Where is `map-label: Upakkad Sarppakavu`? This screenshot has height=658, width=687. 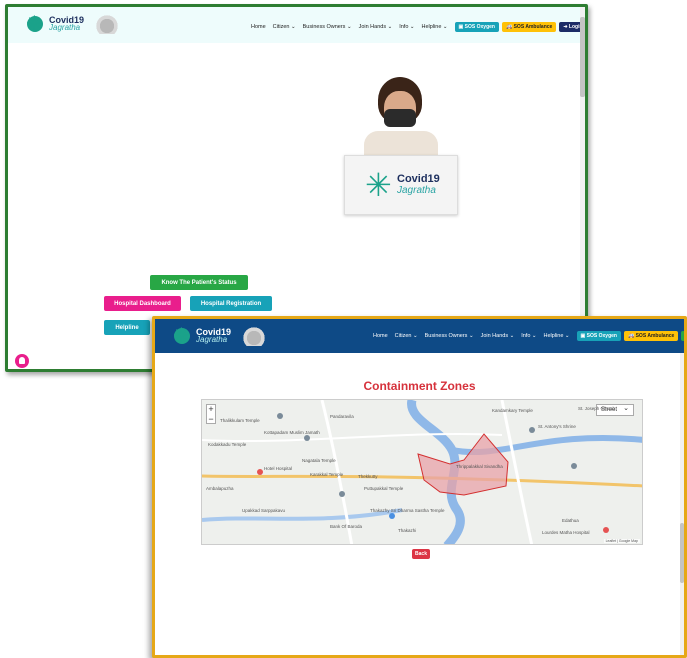 map-label: Upakkad Sarppakavu is located at coordinates (264, 510).